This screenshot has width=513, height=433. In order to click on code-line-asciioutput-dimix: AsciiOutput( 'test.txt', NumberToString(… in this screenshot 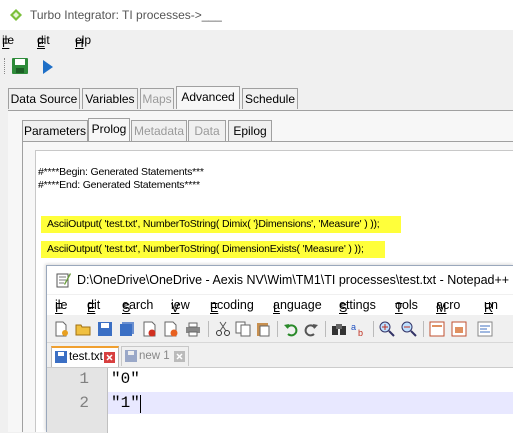, I will do `click(213, 224)`.